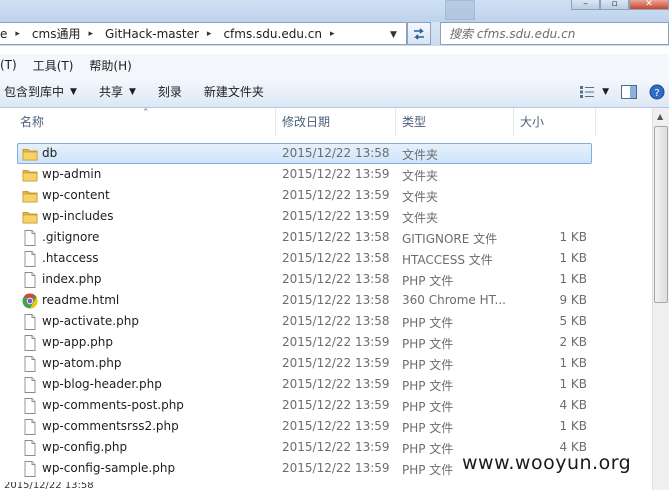 Image resolution: width=669 pixels, height=490 pixels. I want to click on file-row: index.php 2015/12/22 13:58 PHP 文件 1 KB, so click(334, 279).